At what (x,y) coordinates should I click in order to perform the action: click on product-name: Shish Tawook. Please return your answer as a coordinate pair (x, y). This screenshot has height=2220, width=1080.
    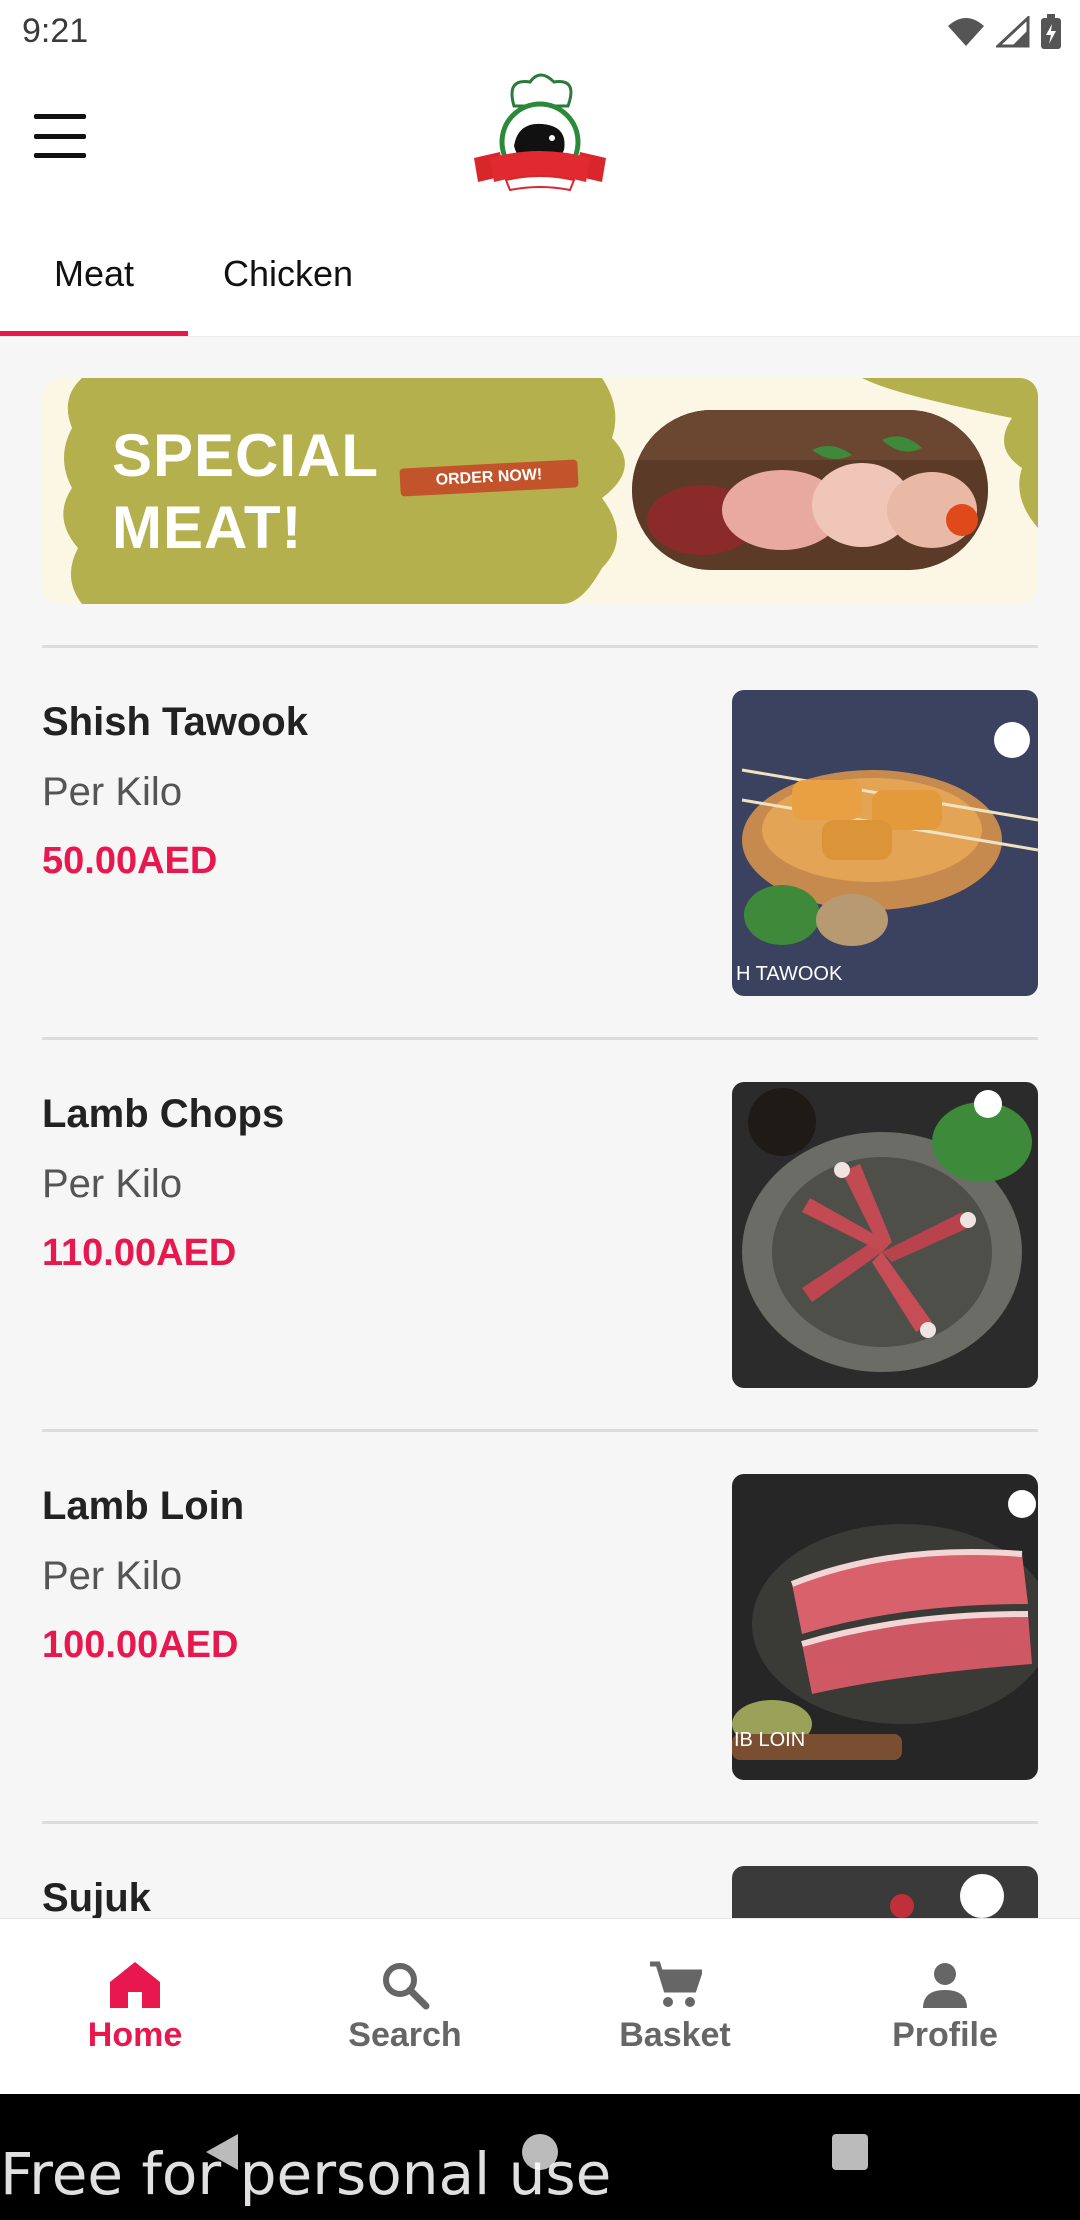
    Looking at the image, I should click on (175, 722).